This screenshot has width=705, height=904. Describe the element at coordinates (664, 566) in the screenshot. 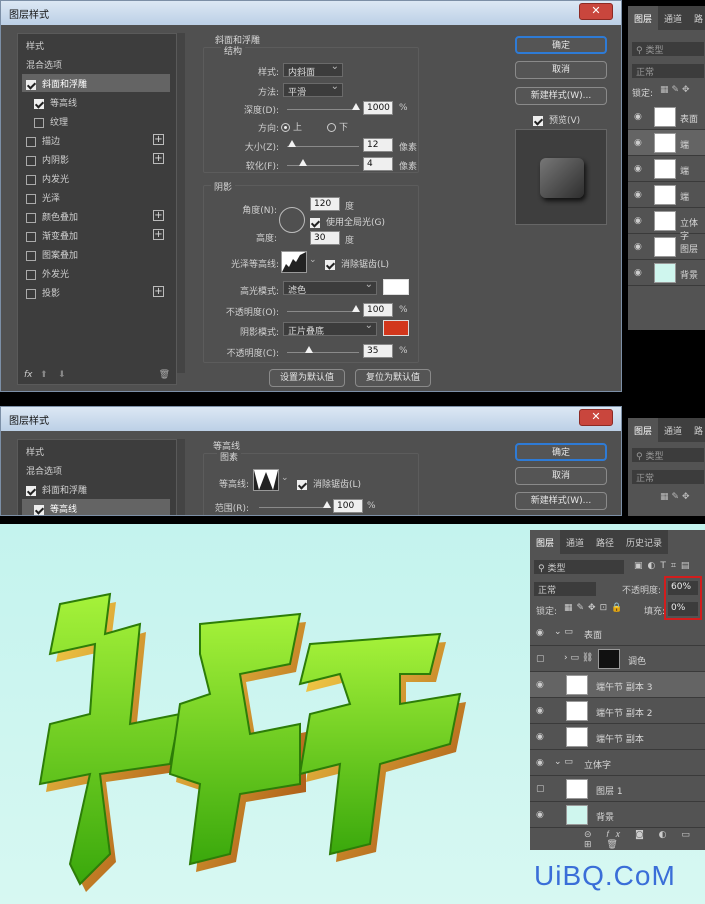

I see `filter-icons: ▣◐T⌗▤` at that location.